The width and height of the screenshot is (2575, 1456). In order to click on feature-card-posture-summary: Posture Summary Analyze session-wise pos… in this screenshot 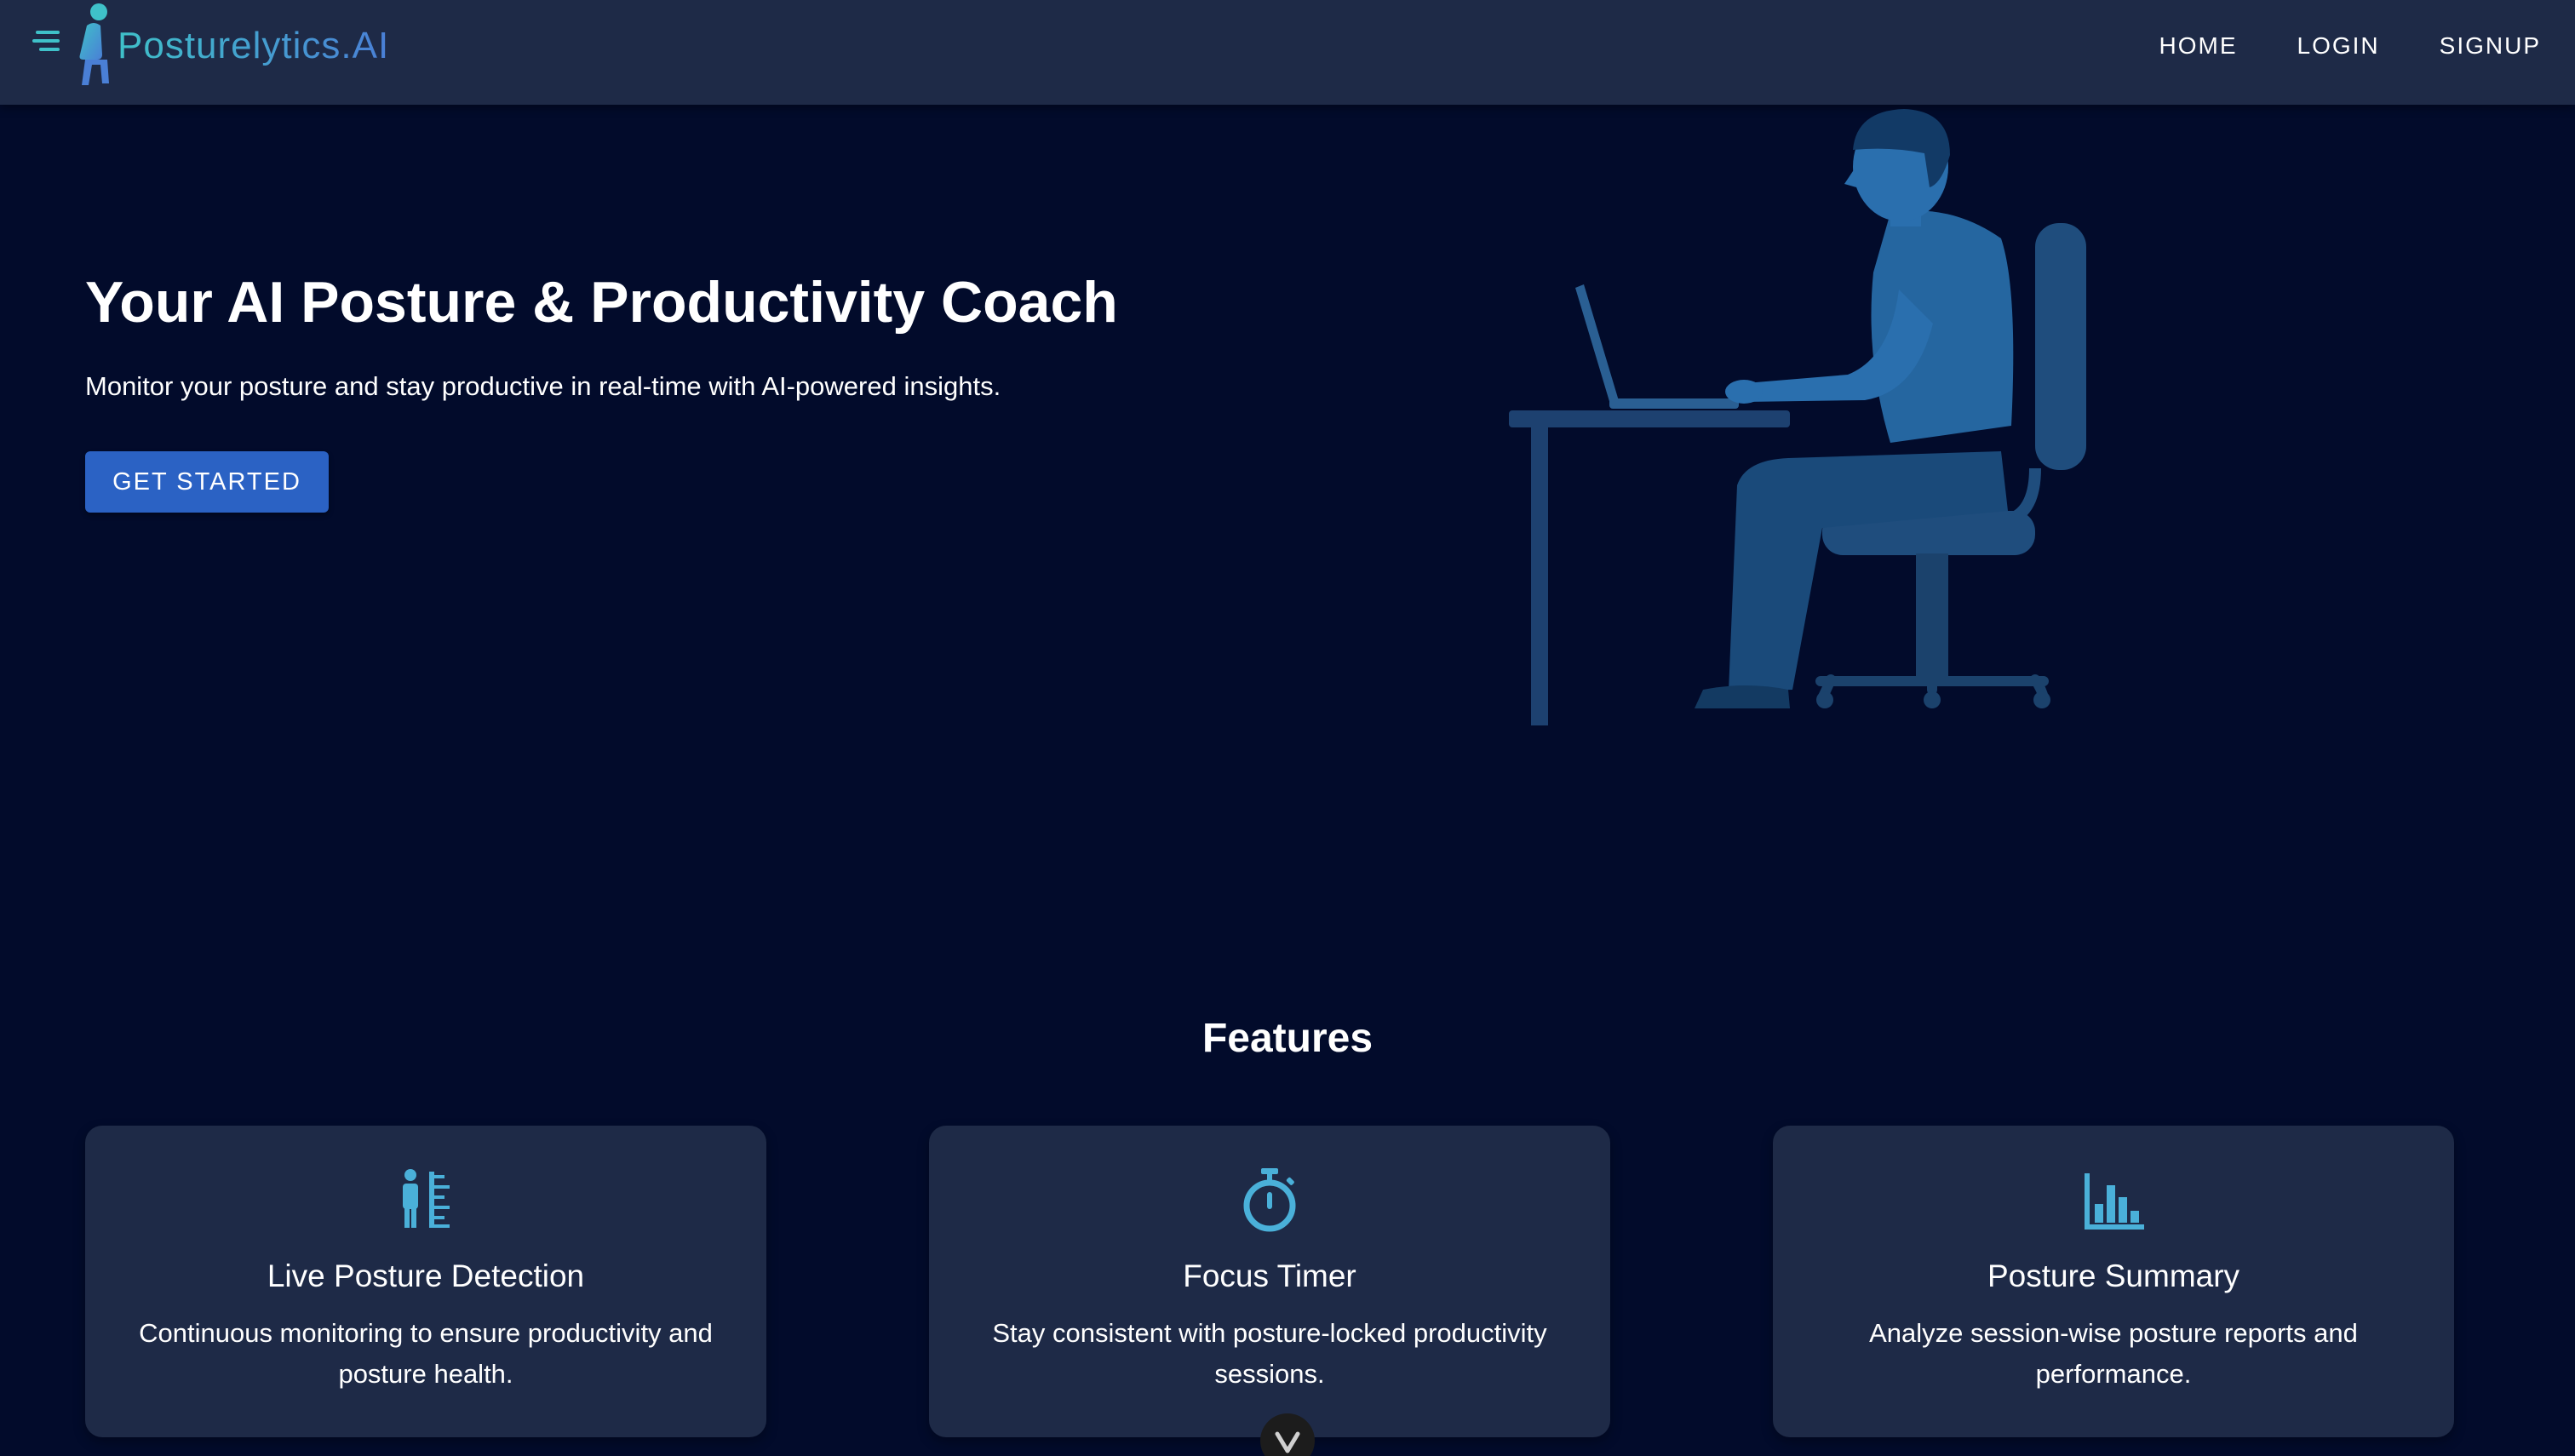, I will do `click(2113, 1281)`.